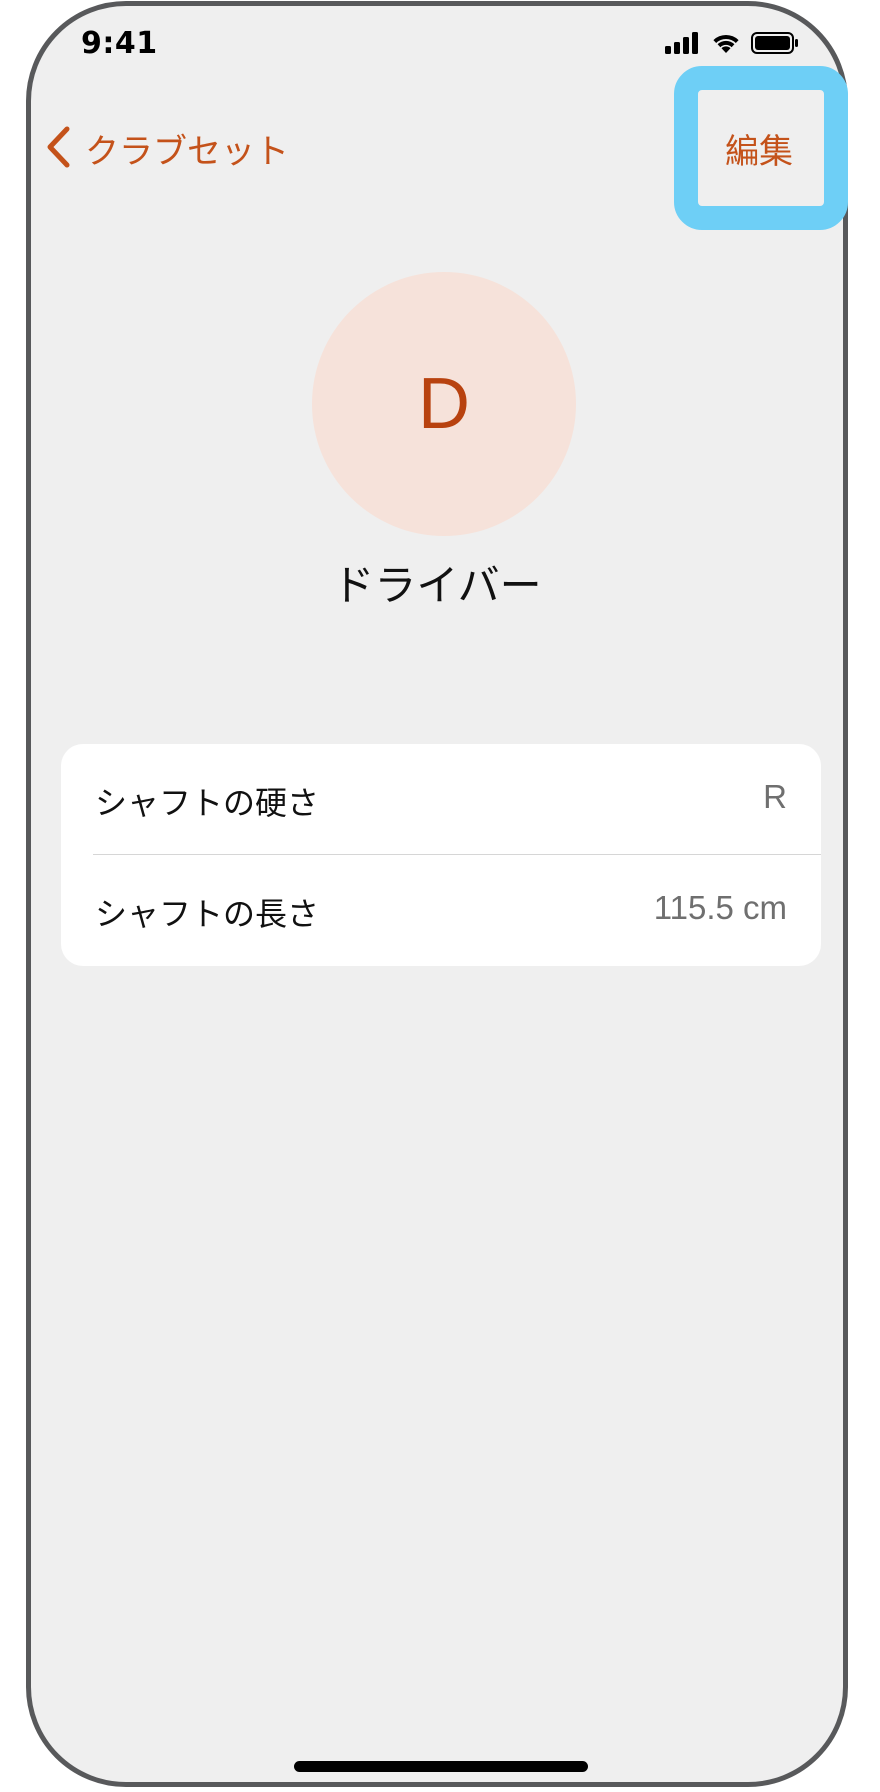  Describe the element at coordinates (759, 148) in the screenshot. I see `edit-button: 編集` at that location.